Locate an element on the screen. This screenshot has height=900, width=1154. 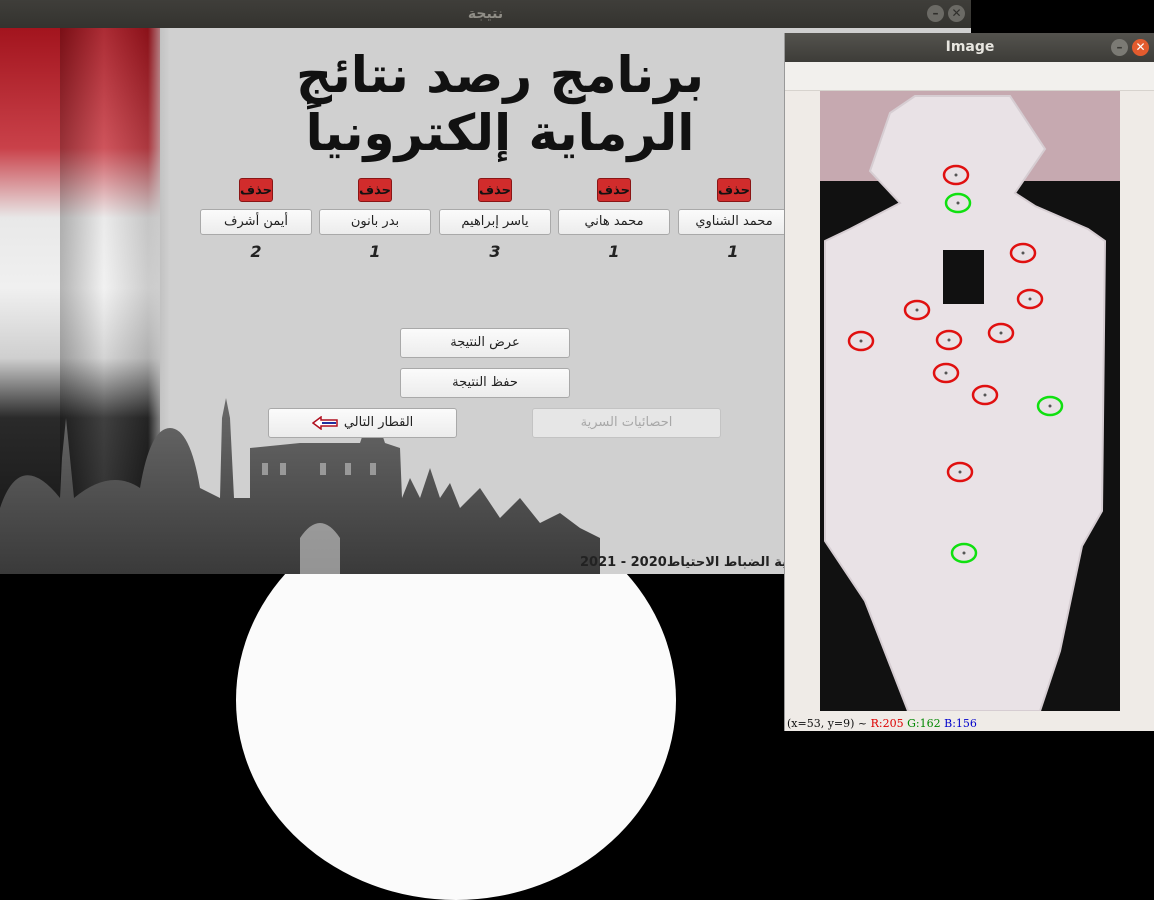
image-window-title: Image is located at coordinates (970, 47).